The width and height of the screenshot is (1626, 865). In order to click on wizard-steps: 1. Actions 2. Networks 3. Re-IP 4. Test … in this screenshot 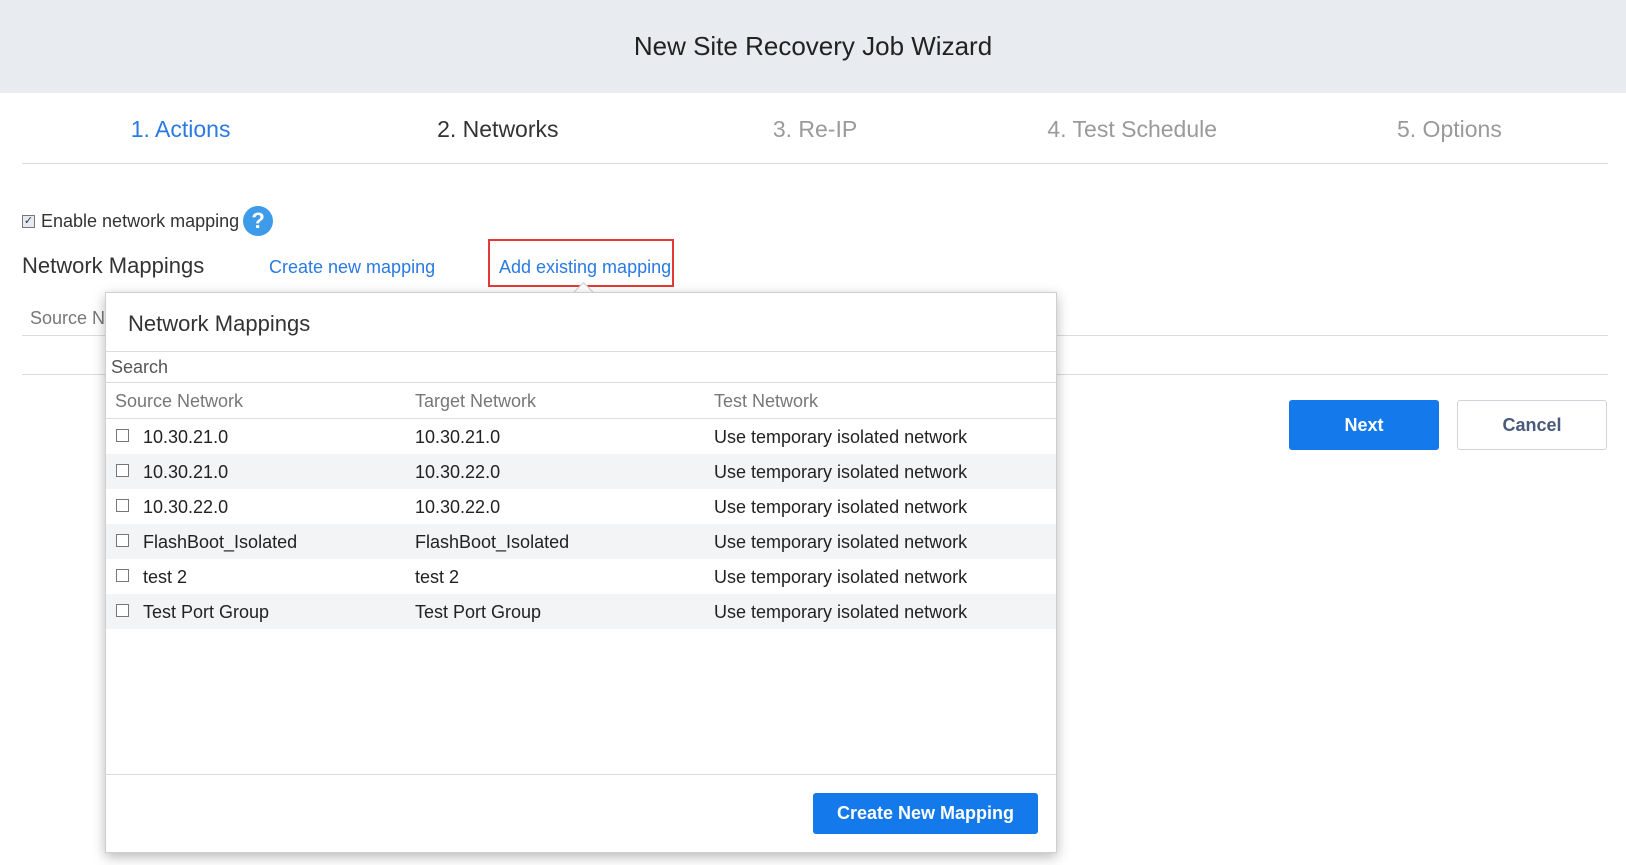, I will do `click(815, 129)`.